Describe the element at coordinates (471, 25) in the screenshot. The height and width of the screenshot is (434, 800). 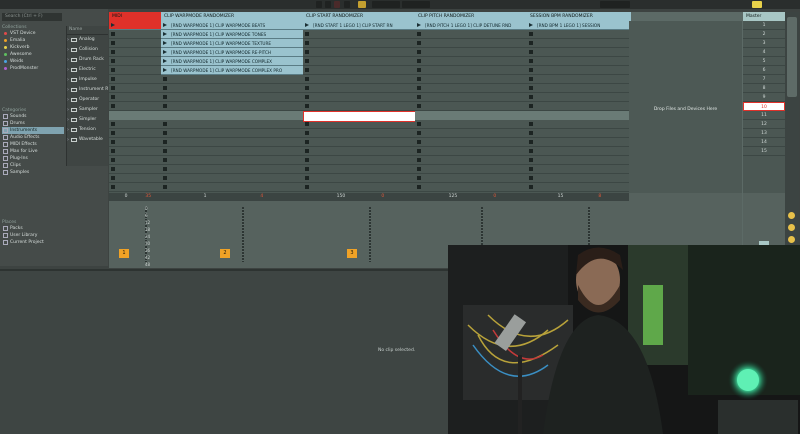
I see `clip: [RND PITCH 1 LEGO 1] CLIP DETUNE RND` at that location.